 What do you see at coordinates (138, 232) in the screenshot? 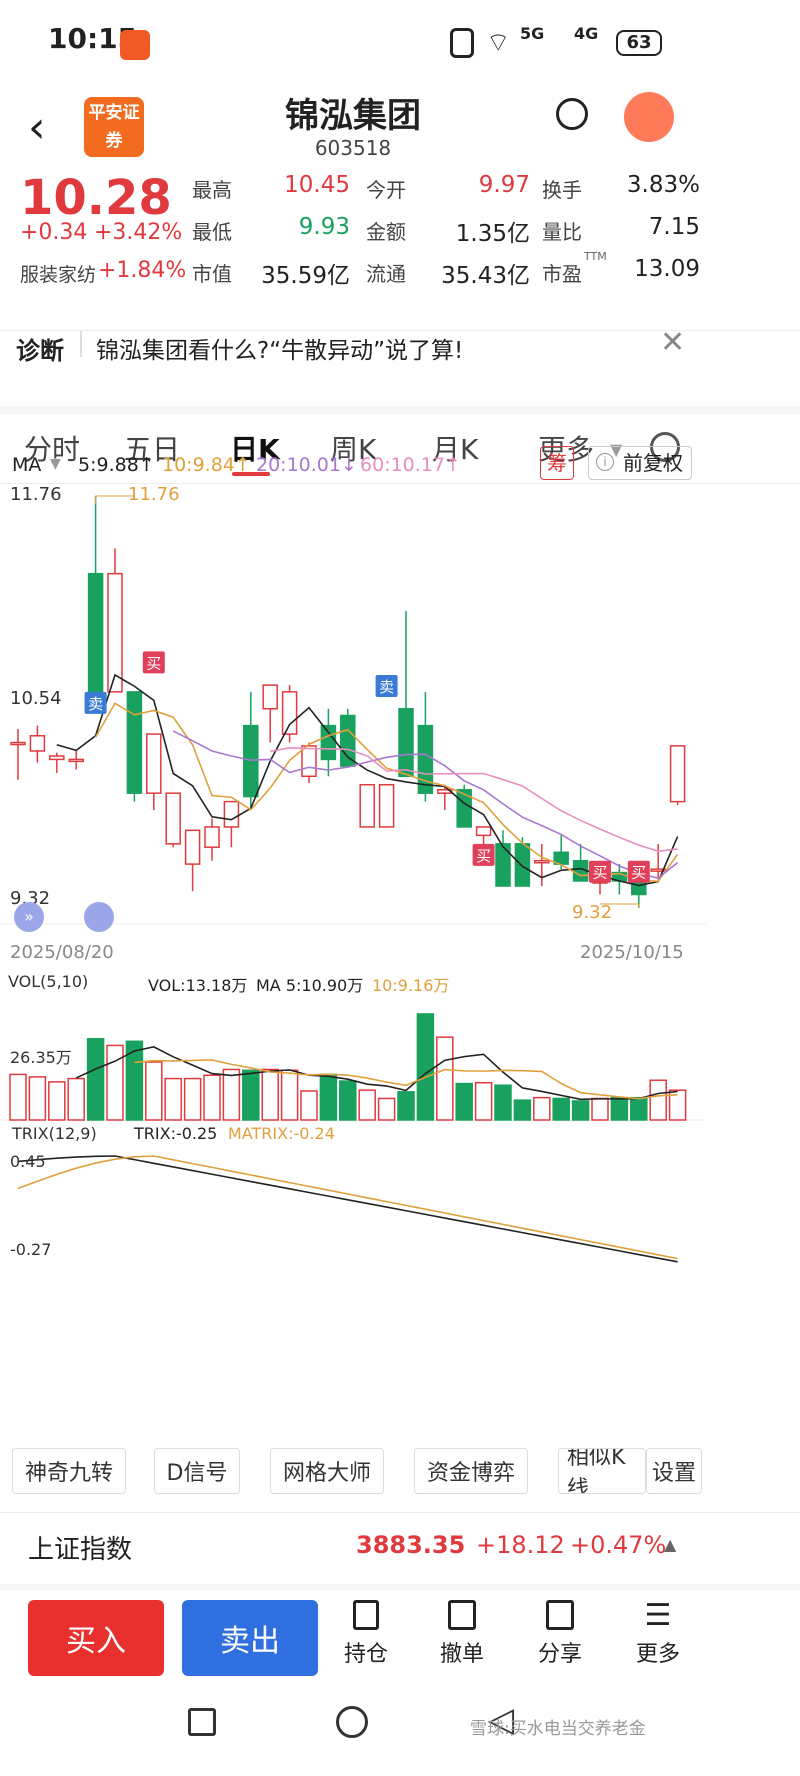
I see `price-change-pct: +3.42%` at bounding box center [138, 232].